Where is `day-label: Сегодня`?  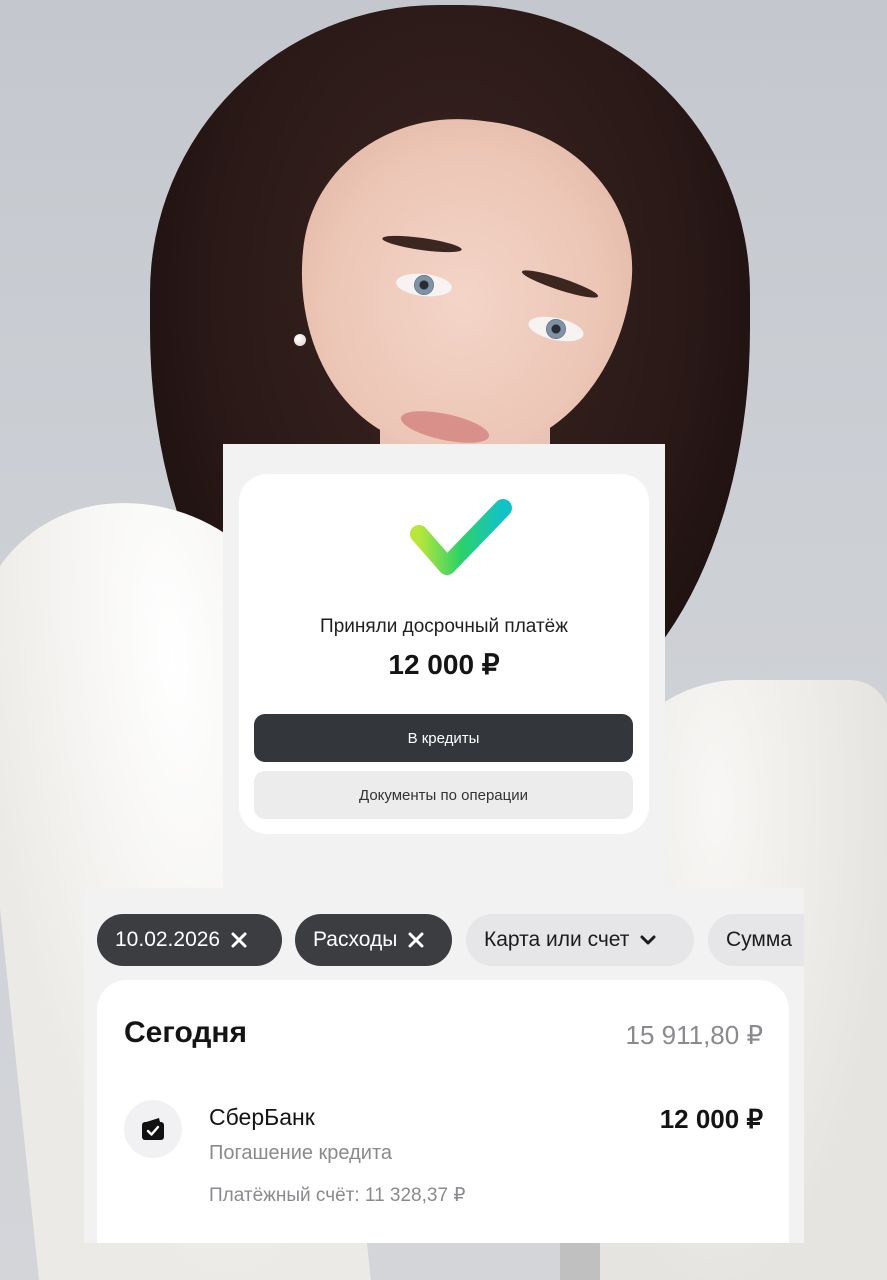
day-label: Сегодня is located at coordinates (186, 1032).